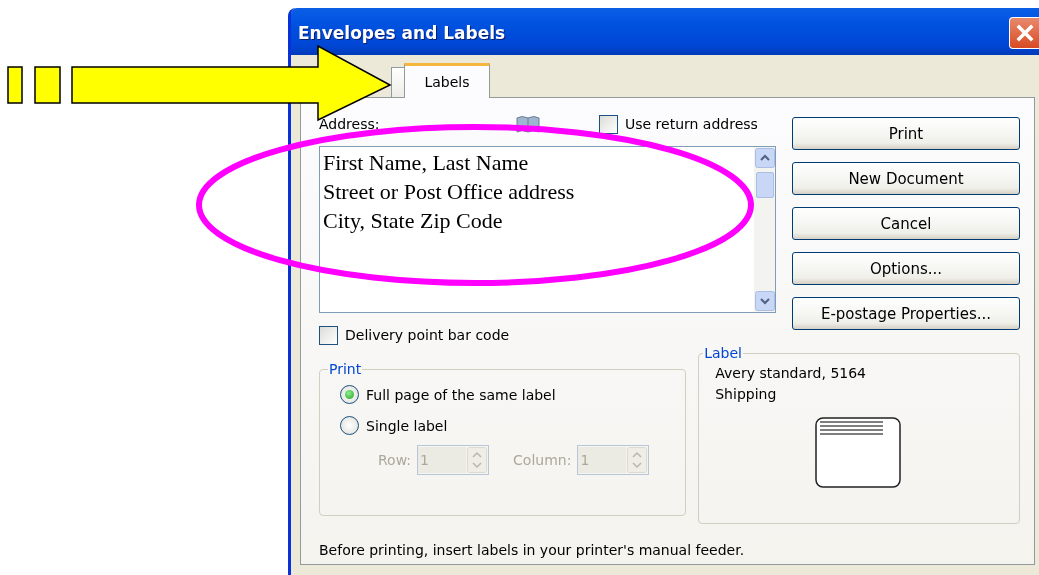 The height and width of the screenshot is (575, 1039). I want to click on checkbox-label: Use return address, so click(691, 124).